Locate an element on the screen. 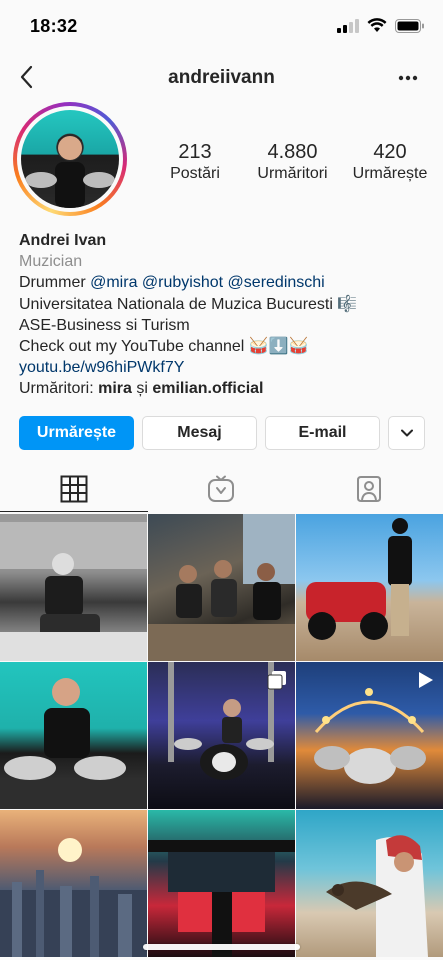 Image resolution: width=443 pixels, height=960 pixels. followed-by-separator: și is located at coordinates (142, 389).